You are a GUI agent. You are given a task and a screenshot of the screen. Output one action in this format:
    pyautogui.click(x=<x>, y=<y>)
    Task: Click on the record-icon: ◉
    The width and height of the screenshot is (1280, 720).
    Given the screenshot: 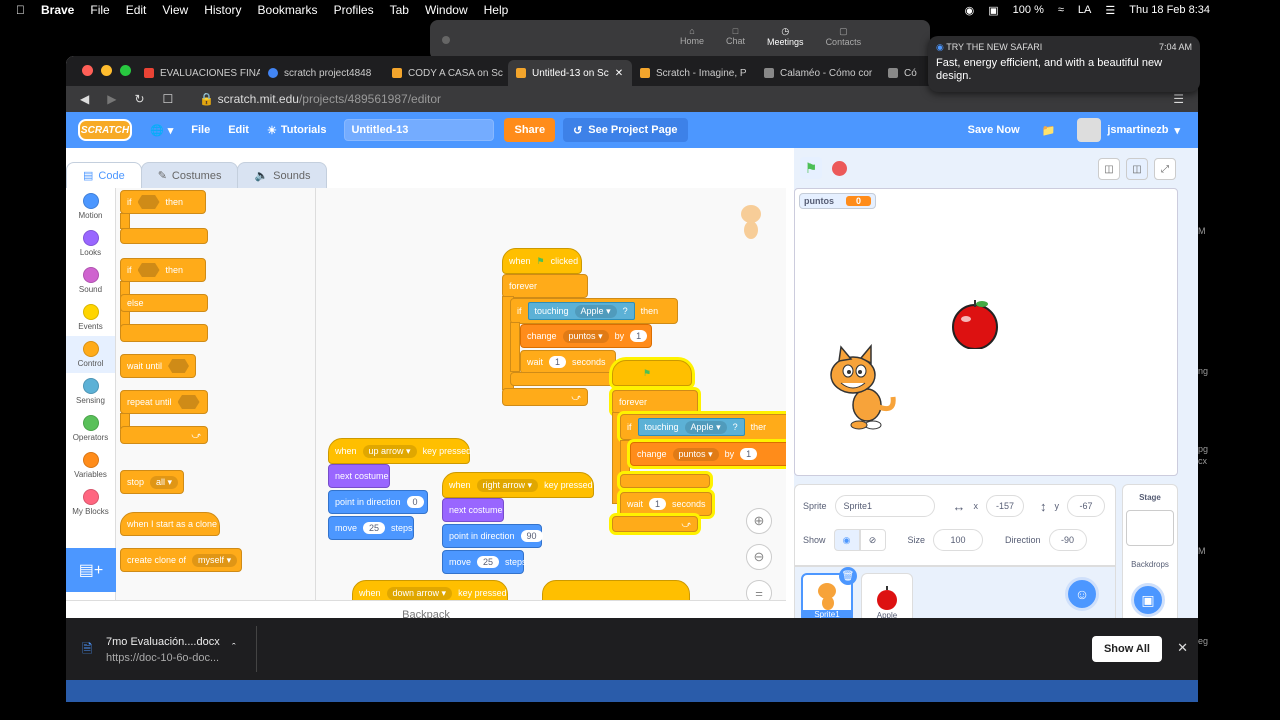 What is the action you would take?
    pyautogui.click(x=970, y=10)
    